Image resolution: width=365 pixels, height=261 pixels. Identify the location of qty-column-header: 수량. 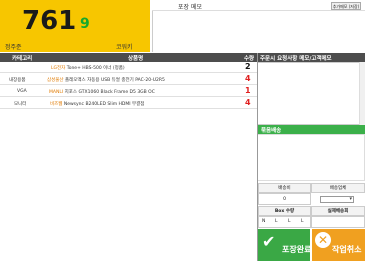
(249, 59).